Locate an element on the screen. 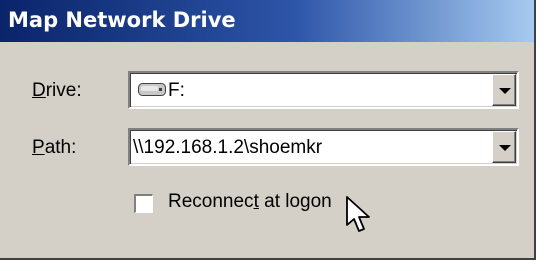 The height and width of the screenshot is (271, 548). drive-label-text: rive: is located at coordinates (63, 90).